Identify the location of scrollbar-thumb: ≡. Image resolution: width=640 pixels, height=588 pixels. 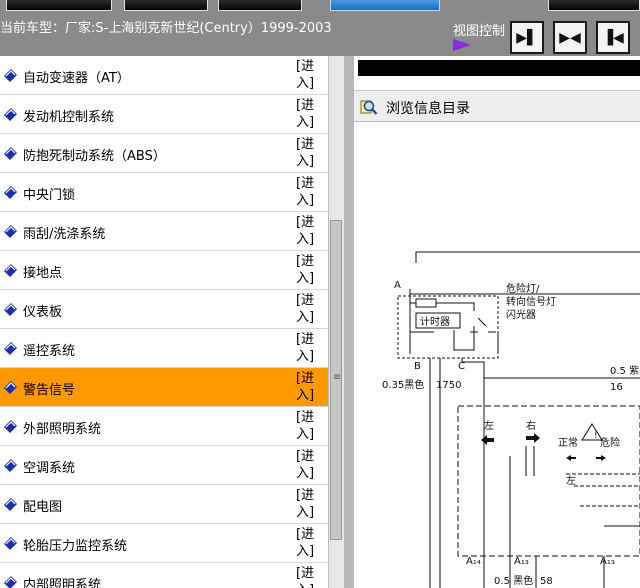
(336, 380).